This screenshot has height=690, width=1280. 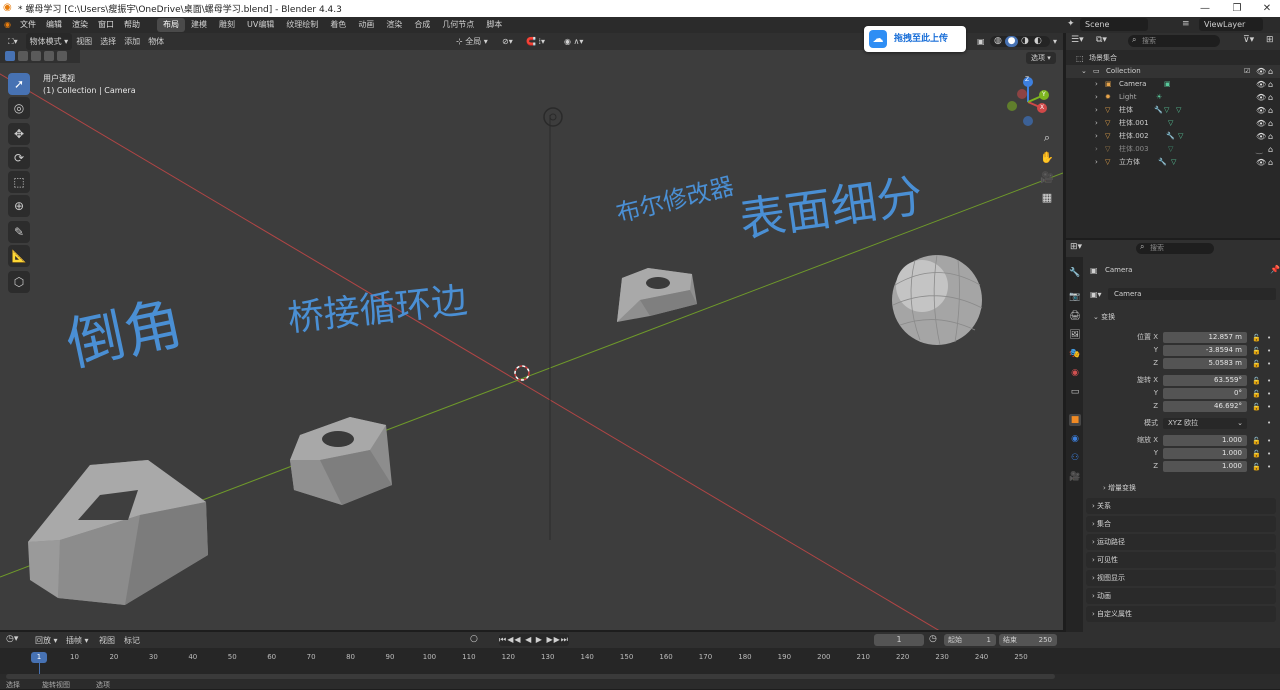 What do you see at coordinates (62, 56) in the screenshot?
I see `select-intersect-icon` at bounding box center [62, 56].